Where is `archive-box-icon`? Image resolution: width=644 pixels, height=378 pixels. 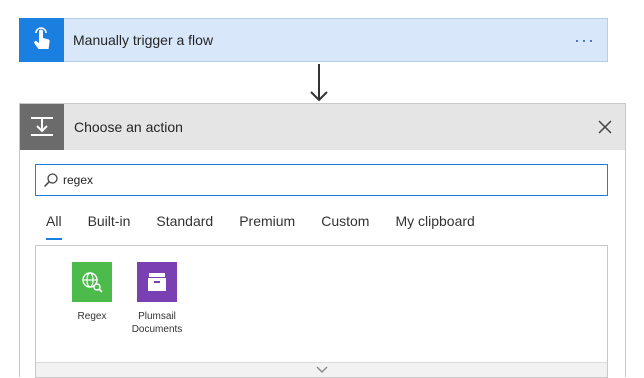 archive-box-icon is located at coordinates (157, 282).